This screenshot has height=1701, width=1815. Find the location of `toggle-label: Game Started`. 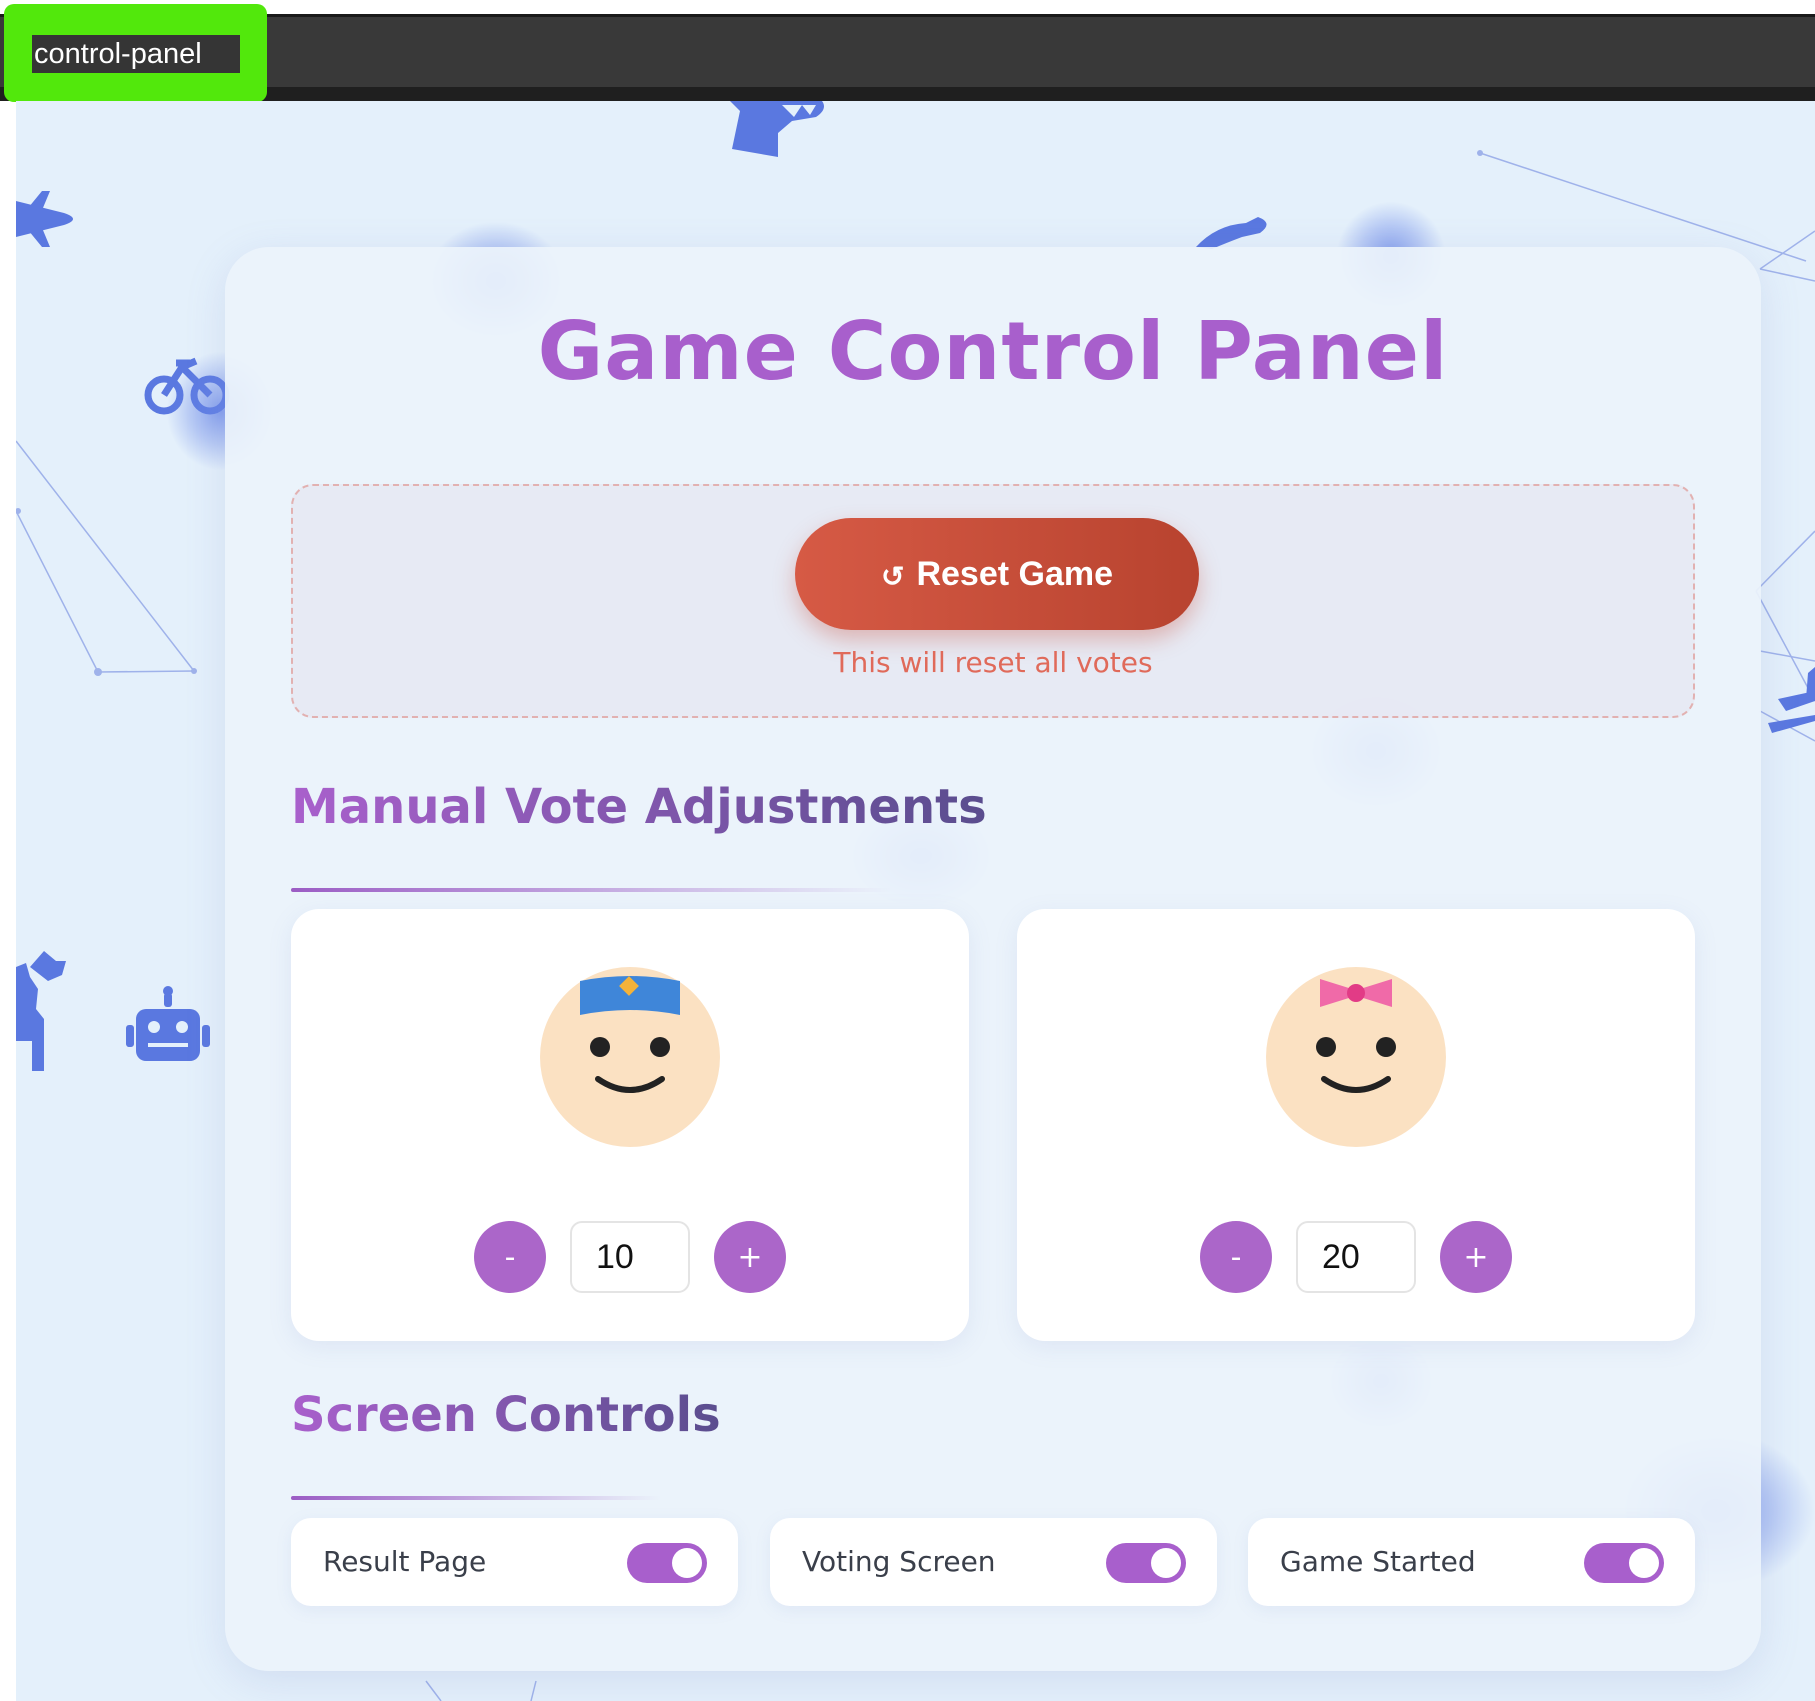

toggle-label: Game Started is located at coordinates (1378, 1561).